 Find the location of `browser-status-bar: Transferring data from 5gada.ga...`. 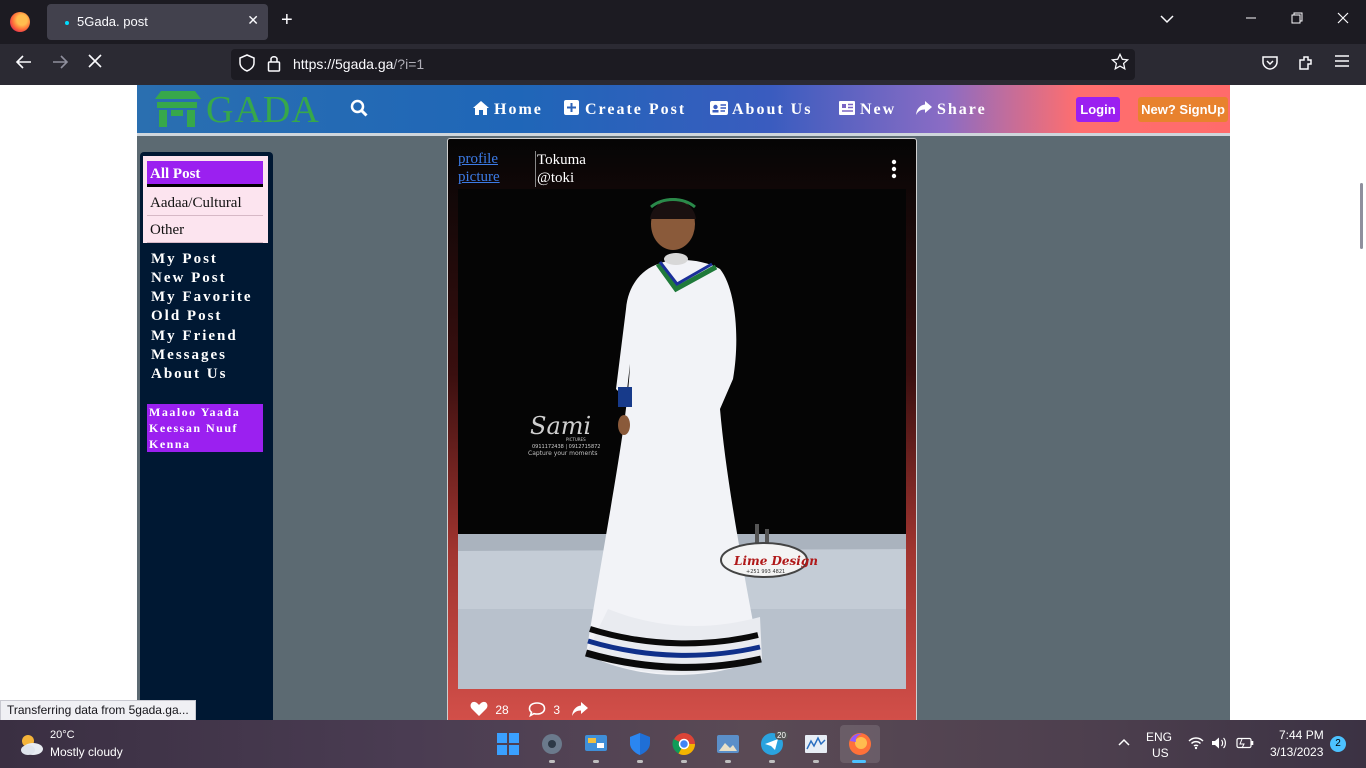

browser-status-bar: Transferring data from 5gada.ga... is located at coordinates (98, 710).